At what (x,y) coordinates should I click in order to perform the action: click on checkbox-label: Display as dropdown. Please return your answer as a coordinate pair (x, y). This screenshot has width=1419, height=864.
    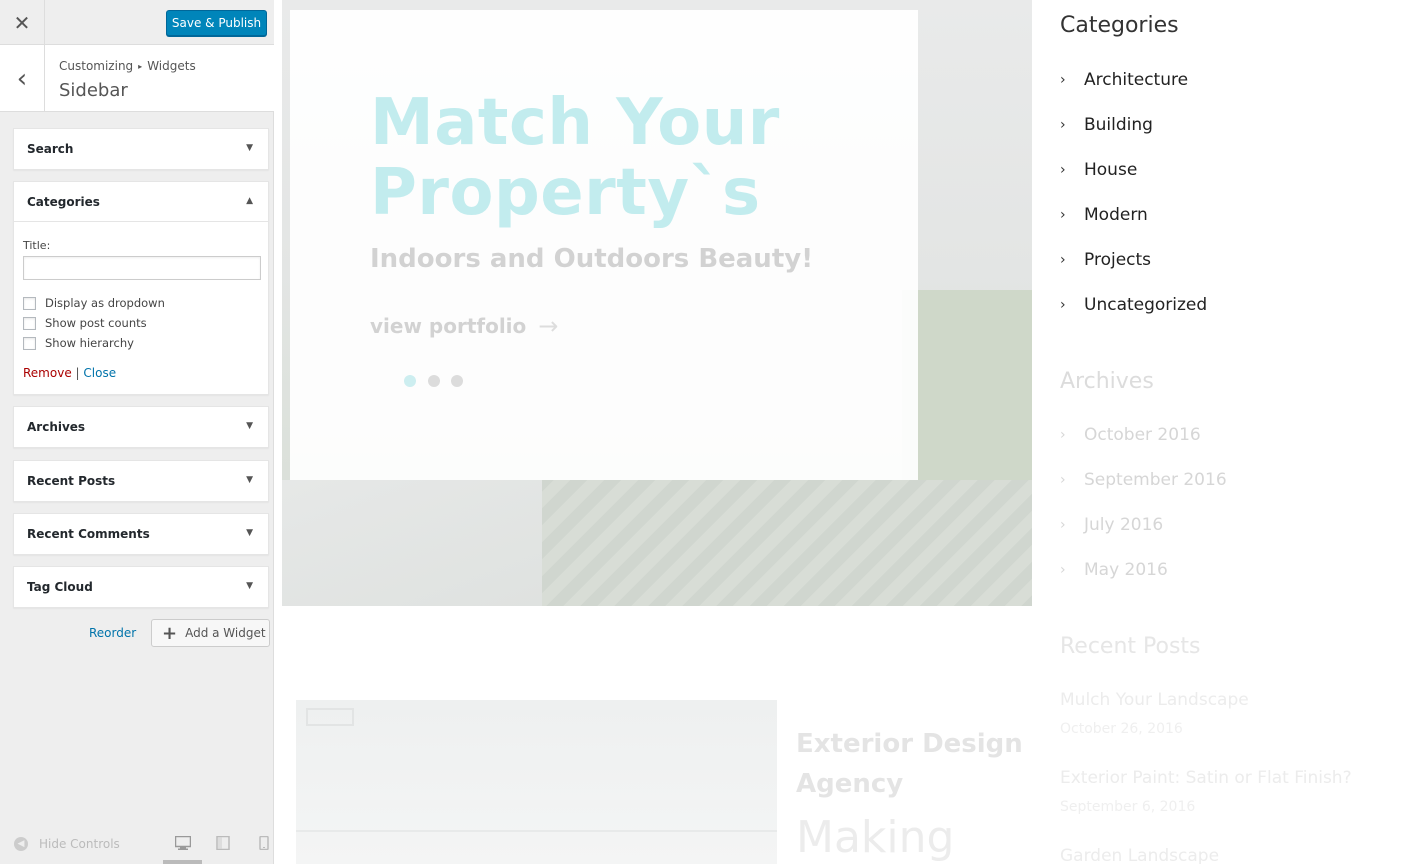
    Looking at the image, I should click on (105, 303).